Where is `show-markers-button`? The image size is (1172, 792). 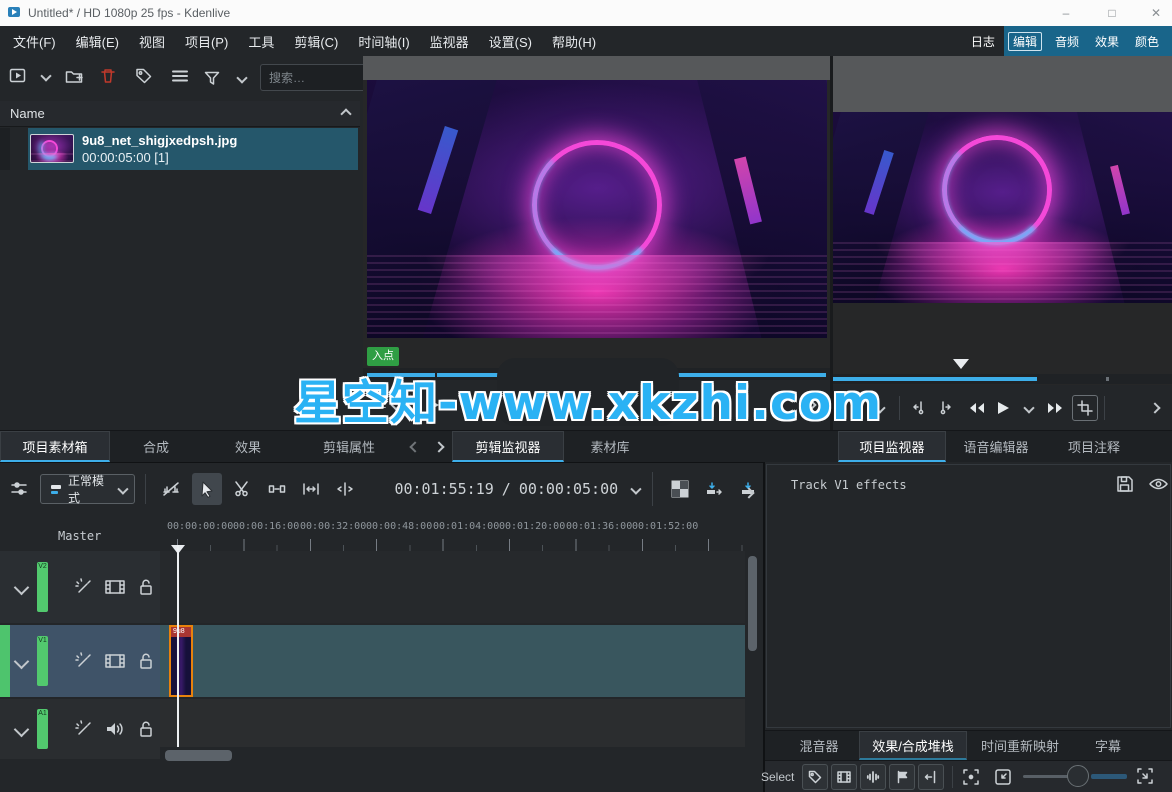
show-markers-button is located at coordinates (902, 776).